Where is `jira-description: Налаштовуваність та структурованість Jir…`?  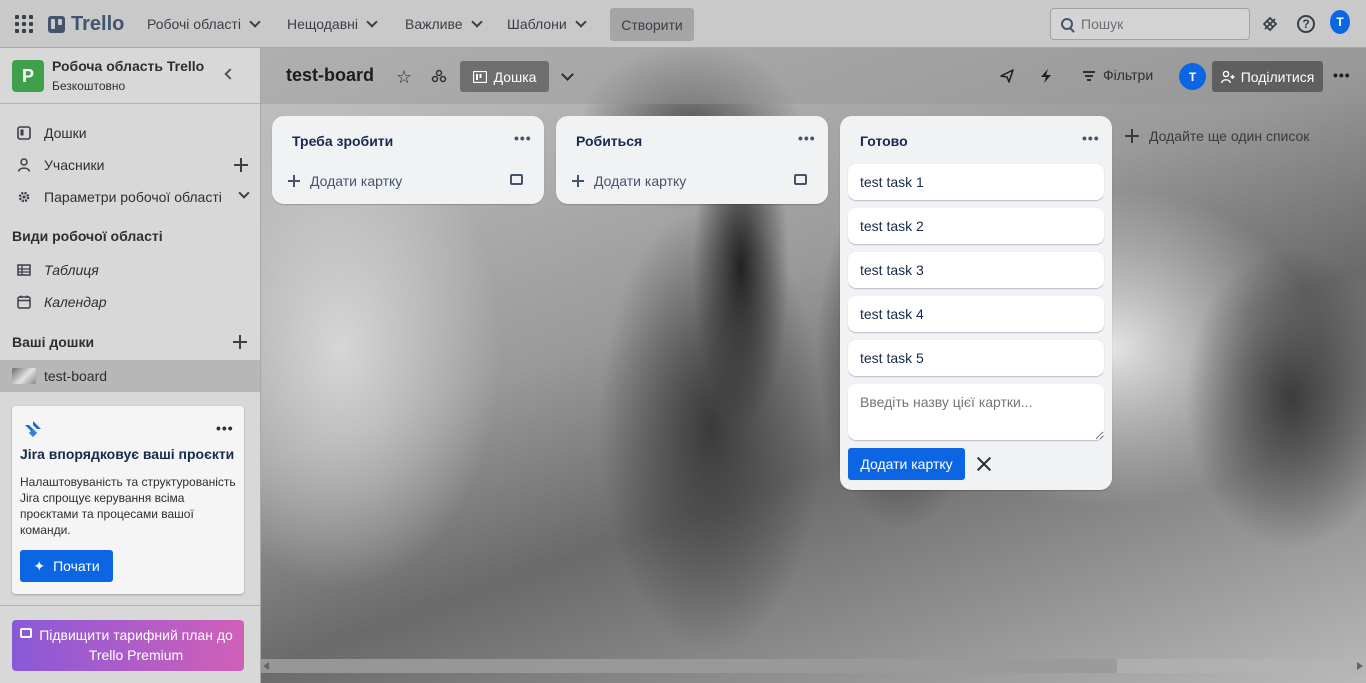 jira-description: Налаштовуваність та структурованість Jir… is located at coordinates (128, 506).